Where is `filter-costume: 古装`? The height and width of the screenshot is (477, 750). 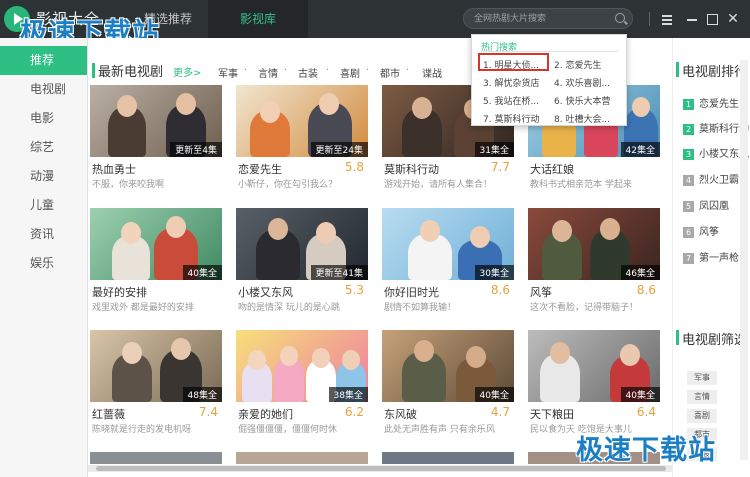 filter-costume: 古装 is located at coordinates (308, 72).